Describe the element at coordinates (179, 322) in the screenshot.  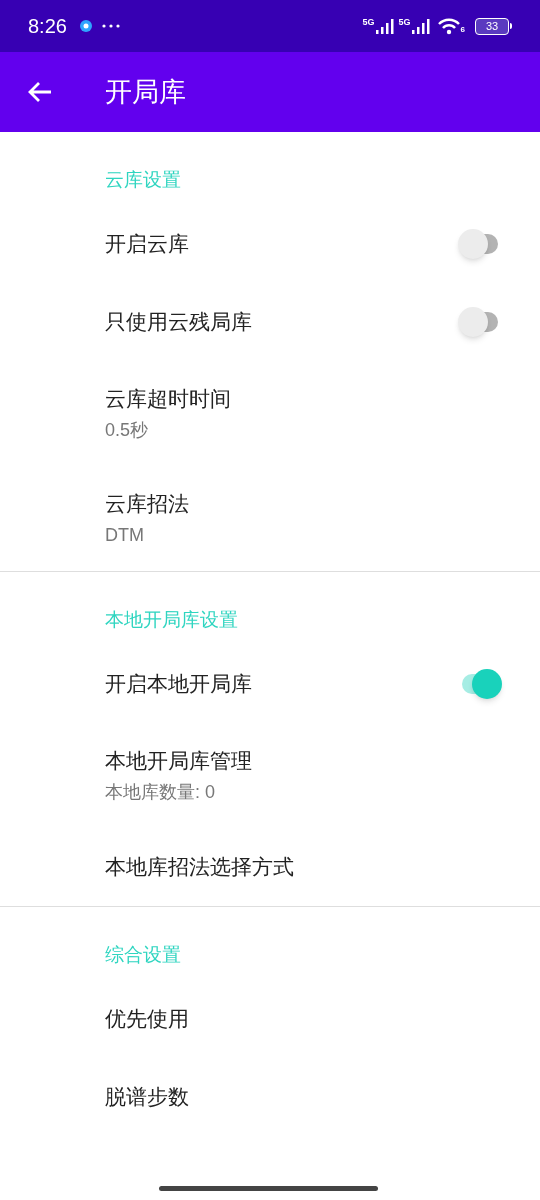
I see `preference-title: 只使用云残局库` at that location.